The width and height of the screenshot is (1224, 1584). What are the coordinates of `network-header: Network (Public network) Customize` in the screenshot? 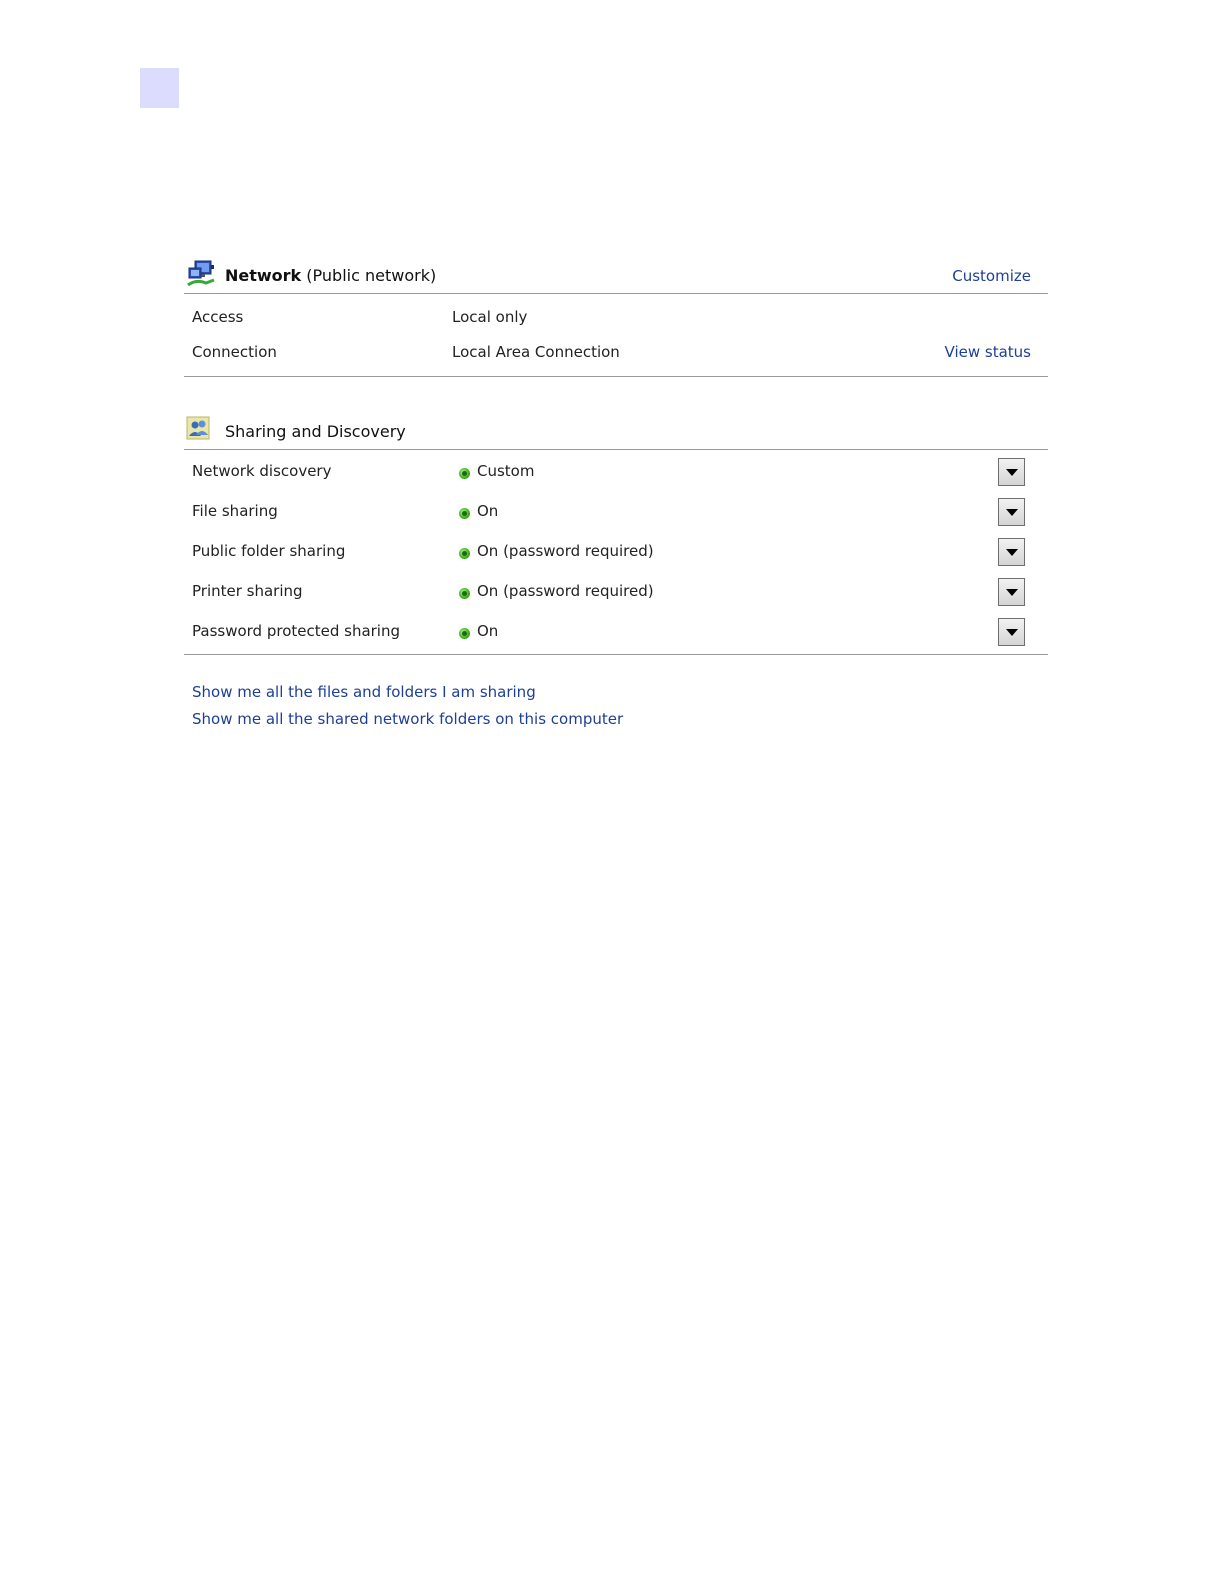 It's located at (616, 274).